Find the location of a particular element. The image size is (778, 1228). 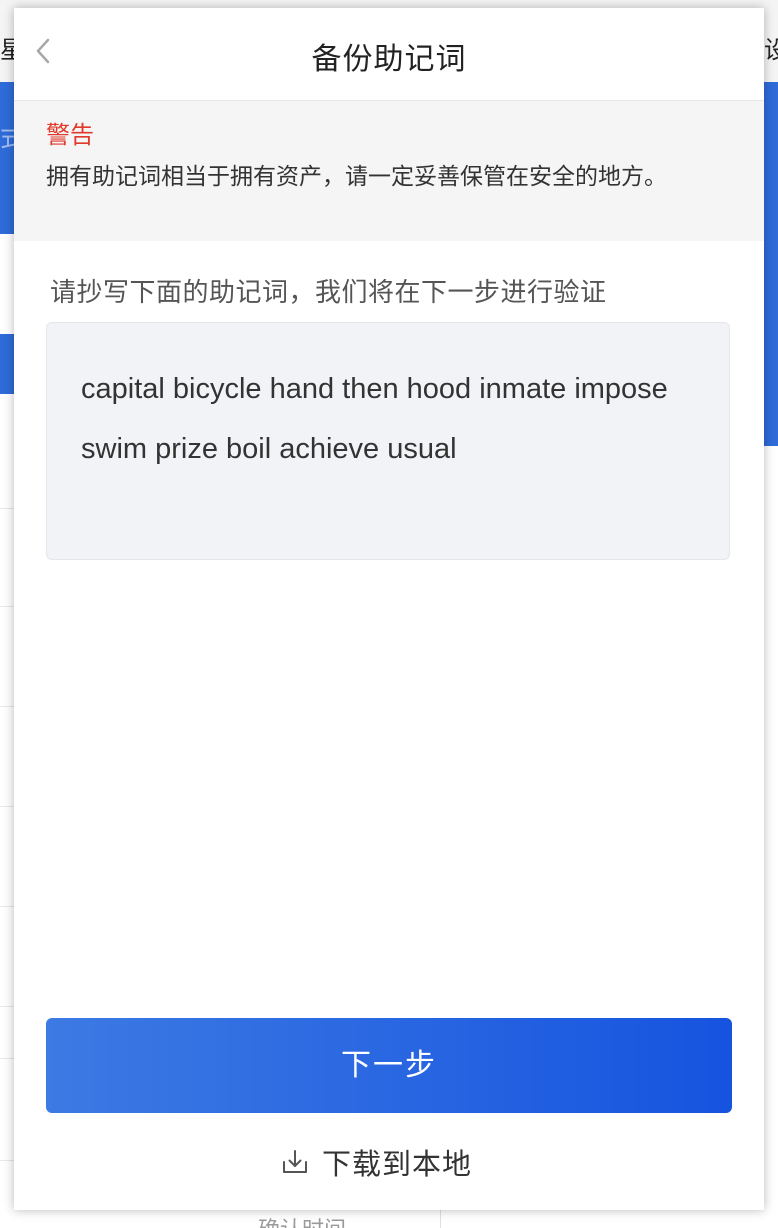

background-topbar-right-text: 设 is located at coordinates (771, 50).